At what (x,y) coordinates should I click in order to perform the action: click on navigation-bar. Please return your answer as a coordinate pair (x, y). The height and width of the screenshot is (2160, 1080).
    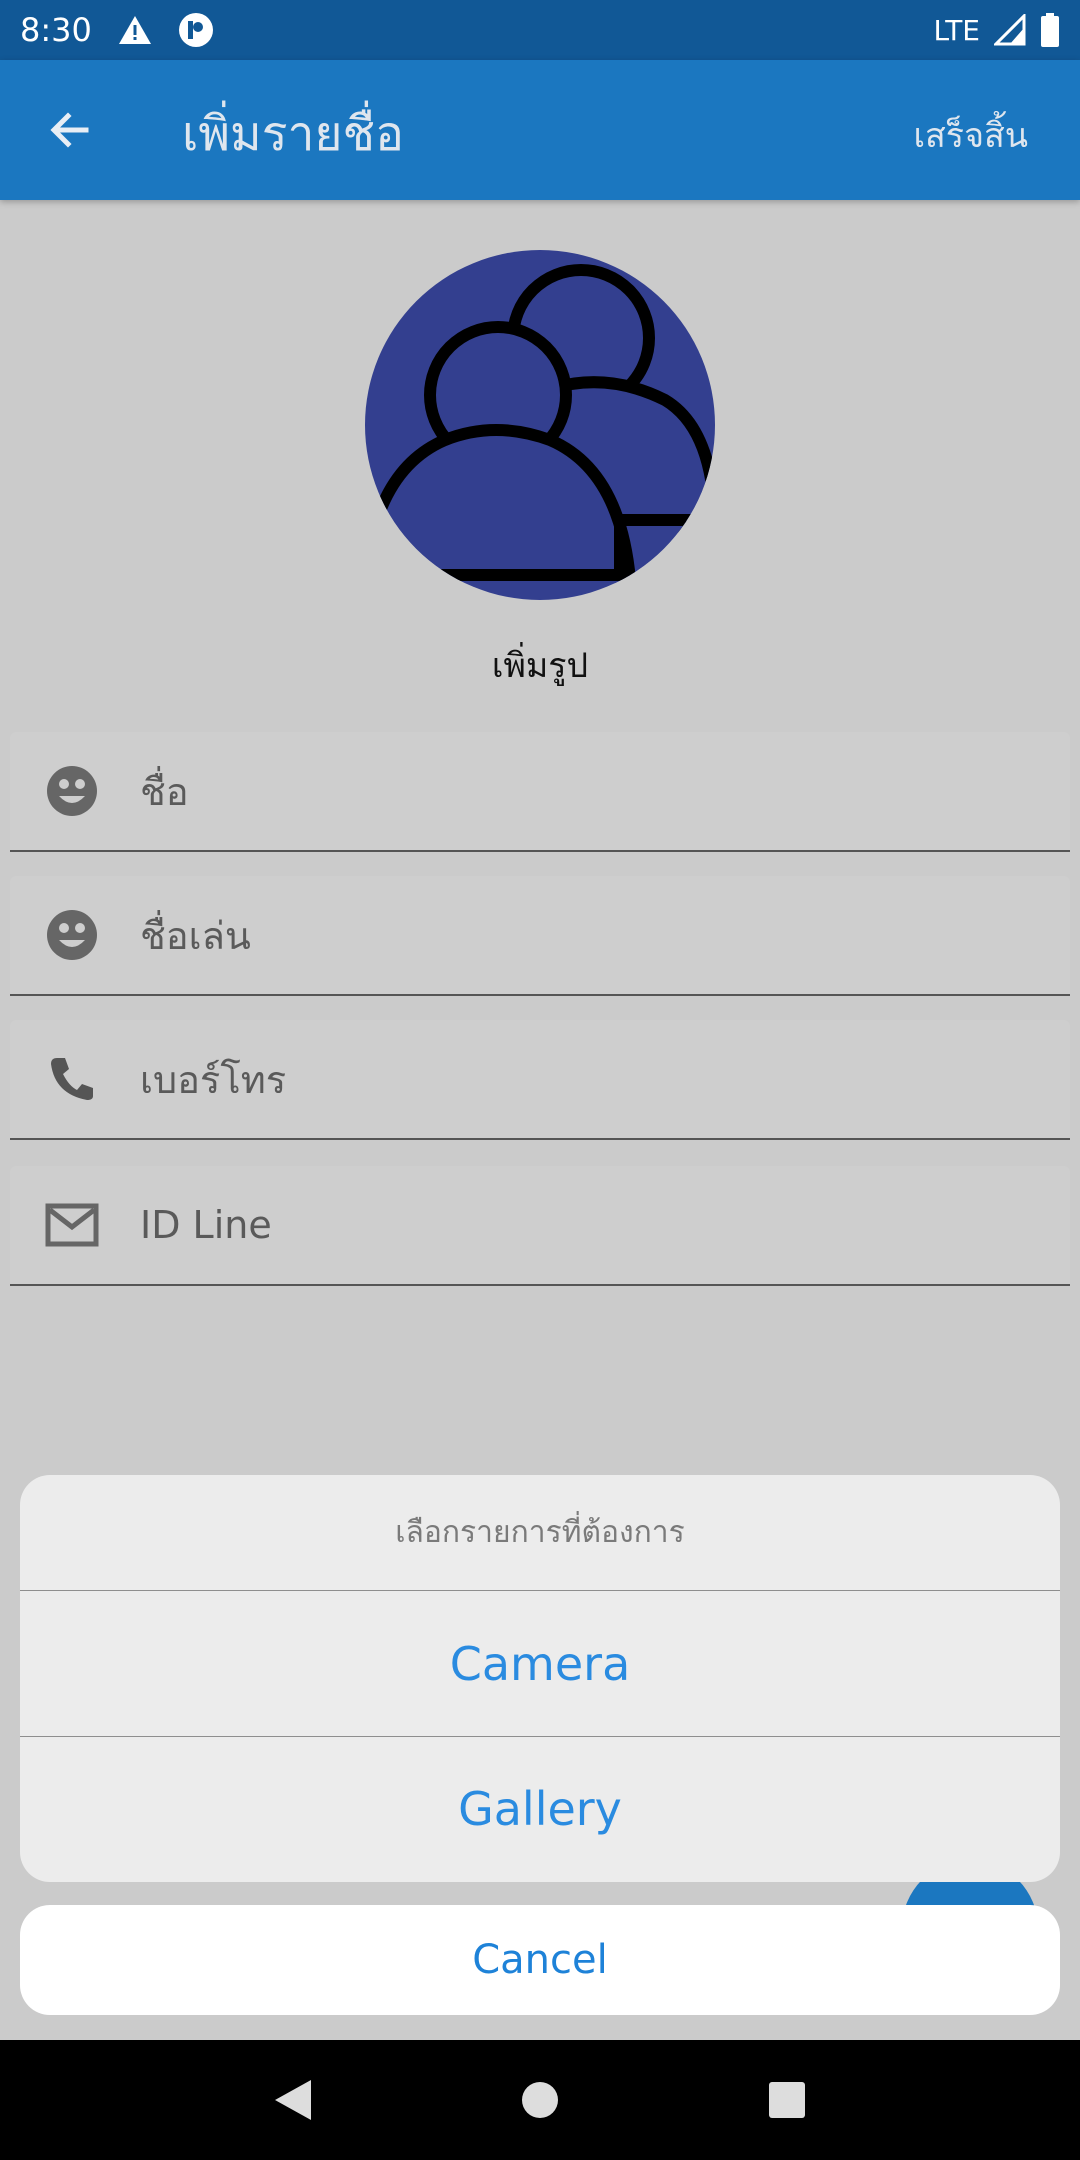
    Looking at the image, I should click on (540, 2100).